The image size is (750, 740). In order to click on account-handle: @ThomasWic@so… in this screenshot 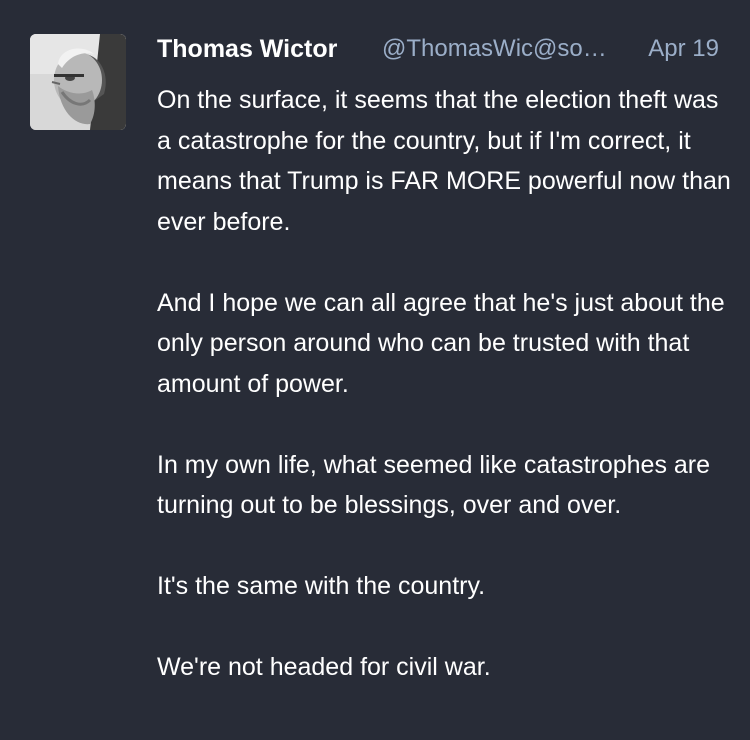, I will do `click(503, 49)`.